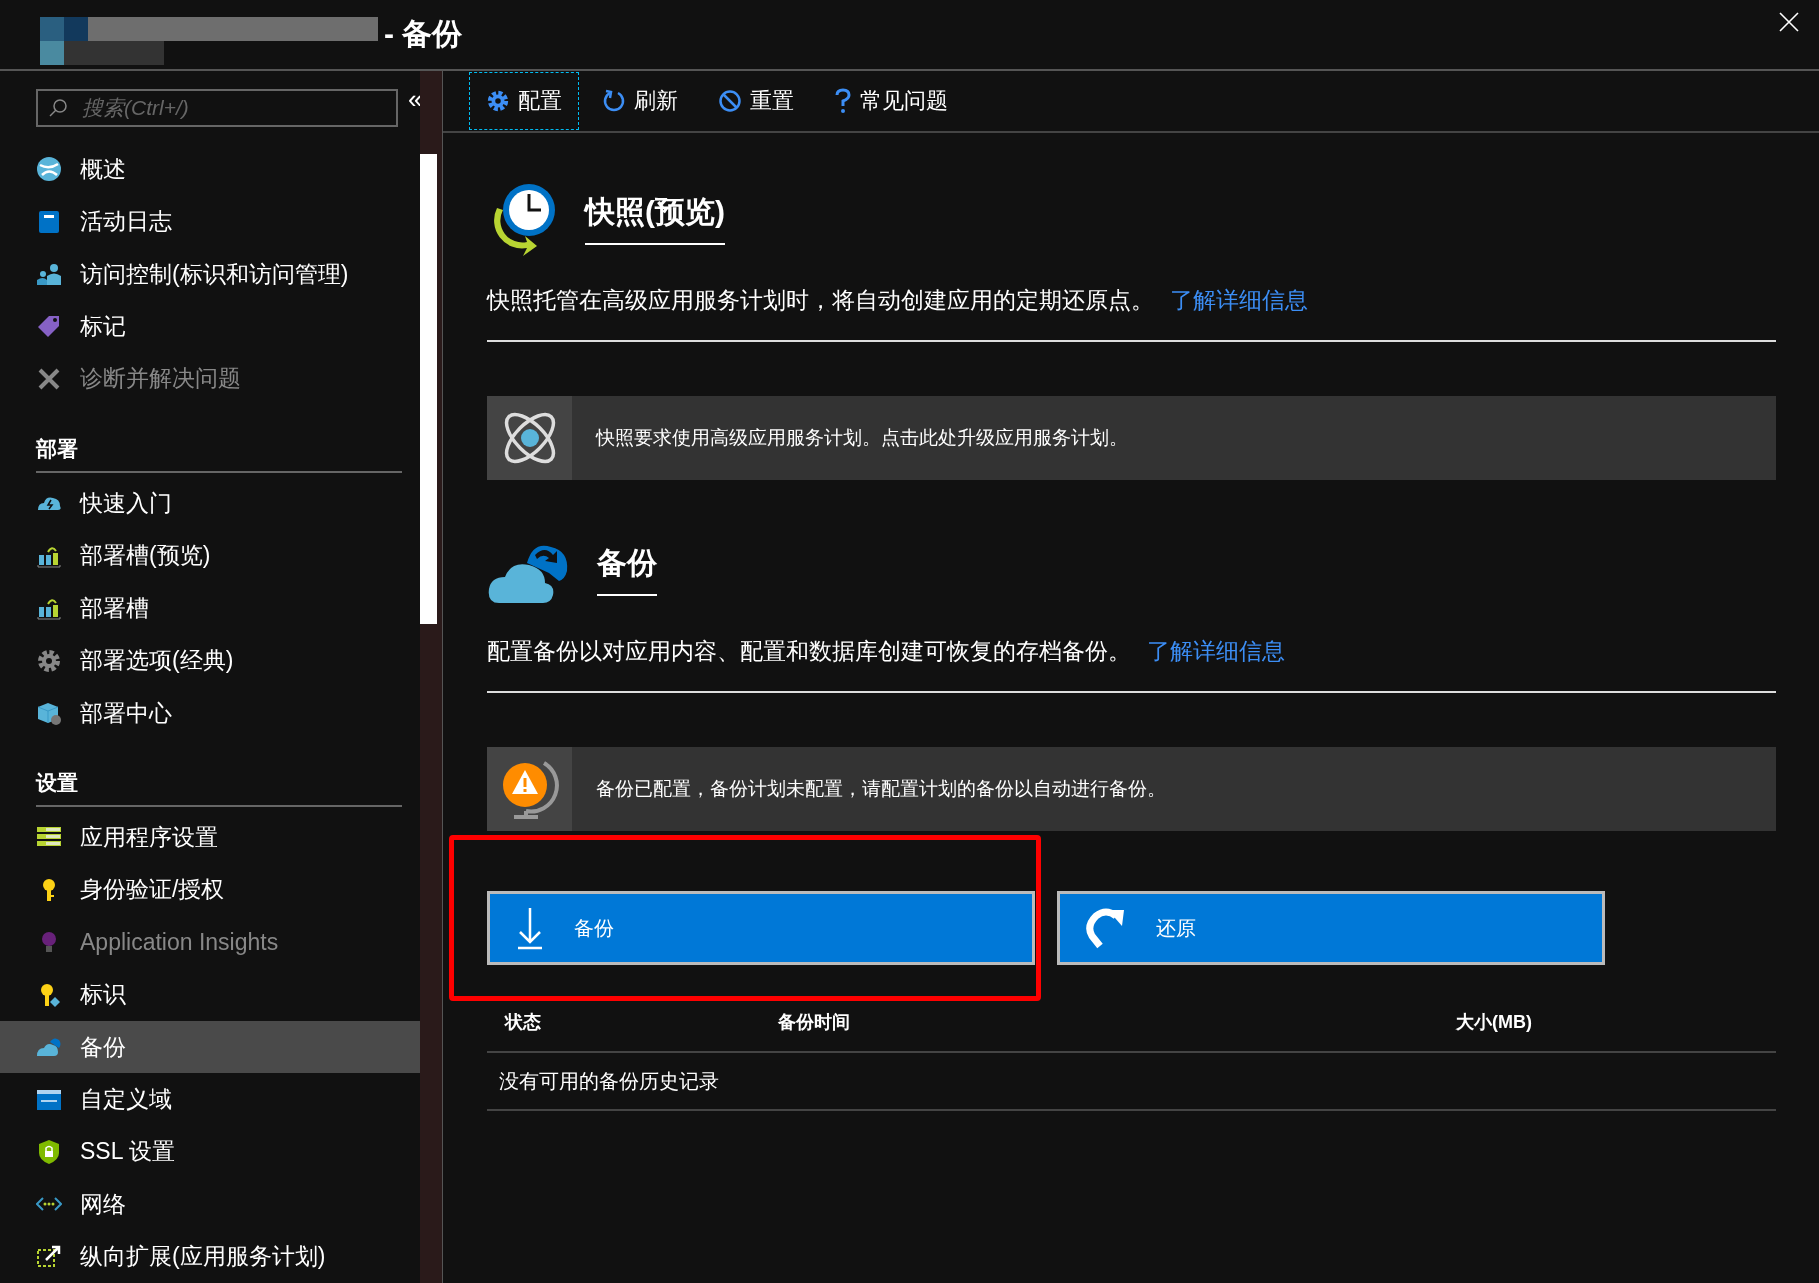  I want to click on section-heading: 部署, so click(219, 454).